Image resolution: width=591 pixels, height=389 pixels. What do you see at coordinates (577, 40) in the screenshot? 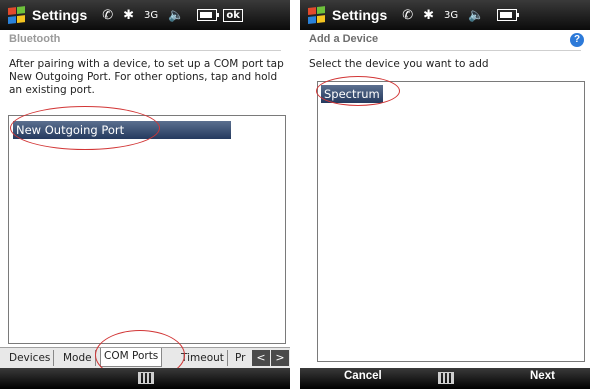
I see `help-icon: ?` at bounding box center [577, 40].